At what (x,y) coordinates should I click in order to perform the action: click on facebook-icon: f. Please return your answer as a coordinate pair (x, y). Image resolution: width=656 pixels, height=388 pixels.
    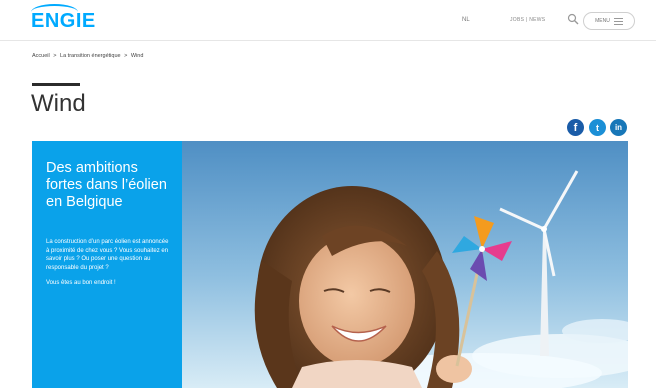
    Looking at the image, I should click on (575, 127).